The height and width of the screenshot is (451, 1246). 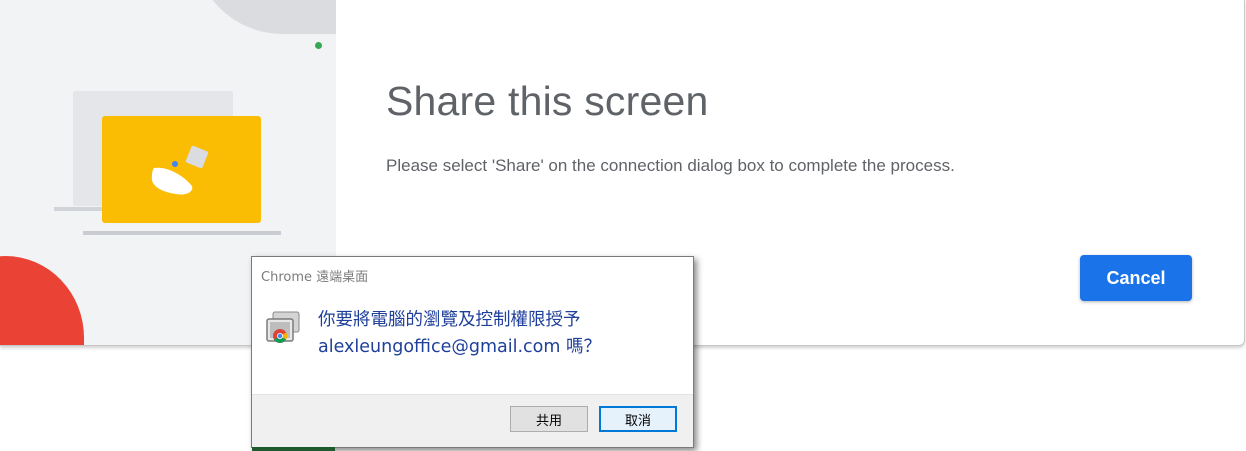 I want to click on dialog-title: Chrome 遠端桌面, so click(x=315, y=277).